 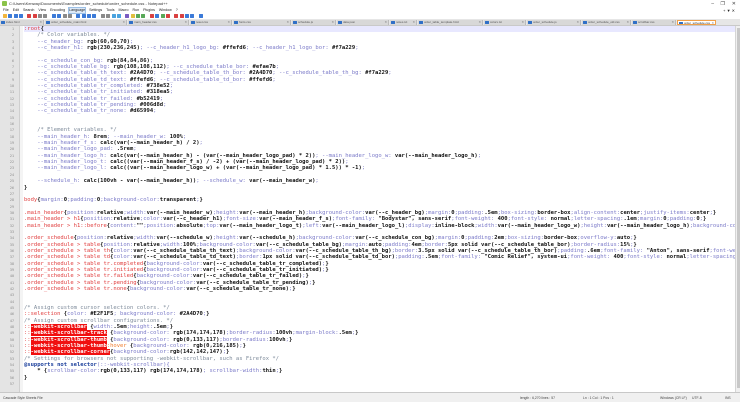 I want to click on code-token: thin, so click(x=269, y=371).